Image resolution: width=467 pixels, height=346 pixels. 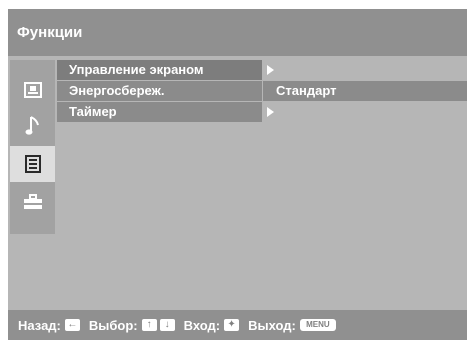 I want to click on menu-item-label: Управление экраном, so click(x=159, y=70).